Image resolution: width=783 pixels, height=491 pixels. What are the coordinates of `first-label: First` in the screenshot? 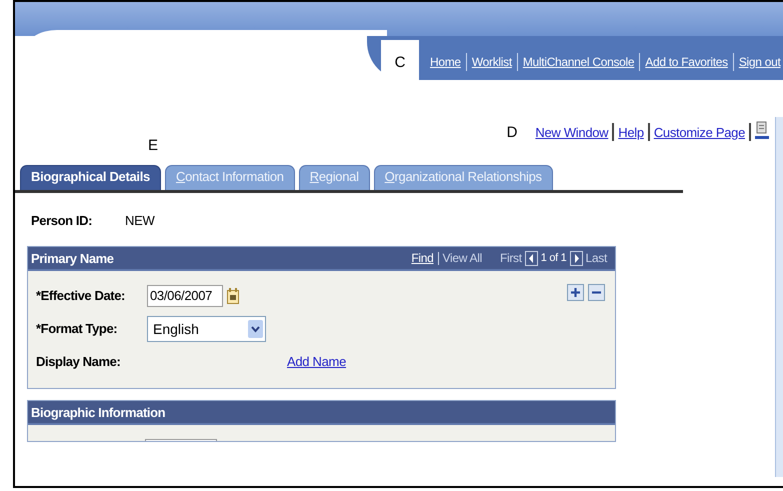 It's located at (511, 258).